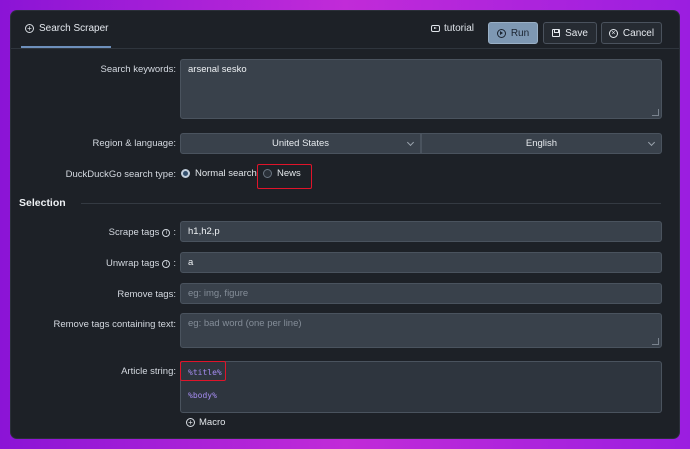 This screenshot has height=449, width=690. Describe the element at coordinates (421, 330) in the screenshot. I see `remove-tags-text-input: eg: bad word (one per line)` at that location.